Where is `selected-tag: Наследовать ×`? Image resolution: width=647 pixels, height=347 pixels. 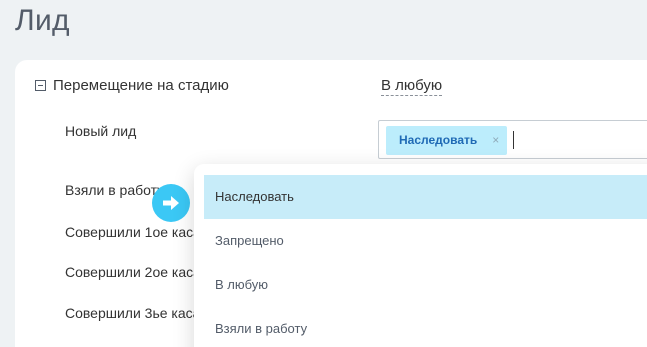
selected-tag: Наследовать × is located at coordinates (447, 140).